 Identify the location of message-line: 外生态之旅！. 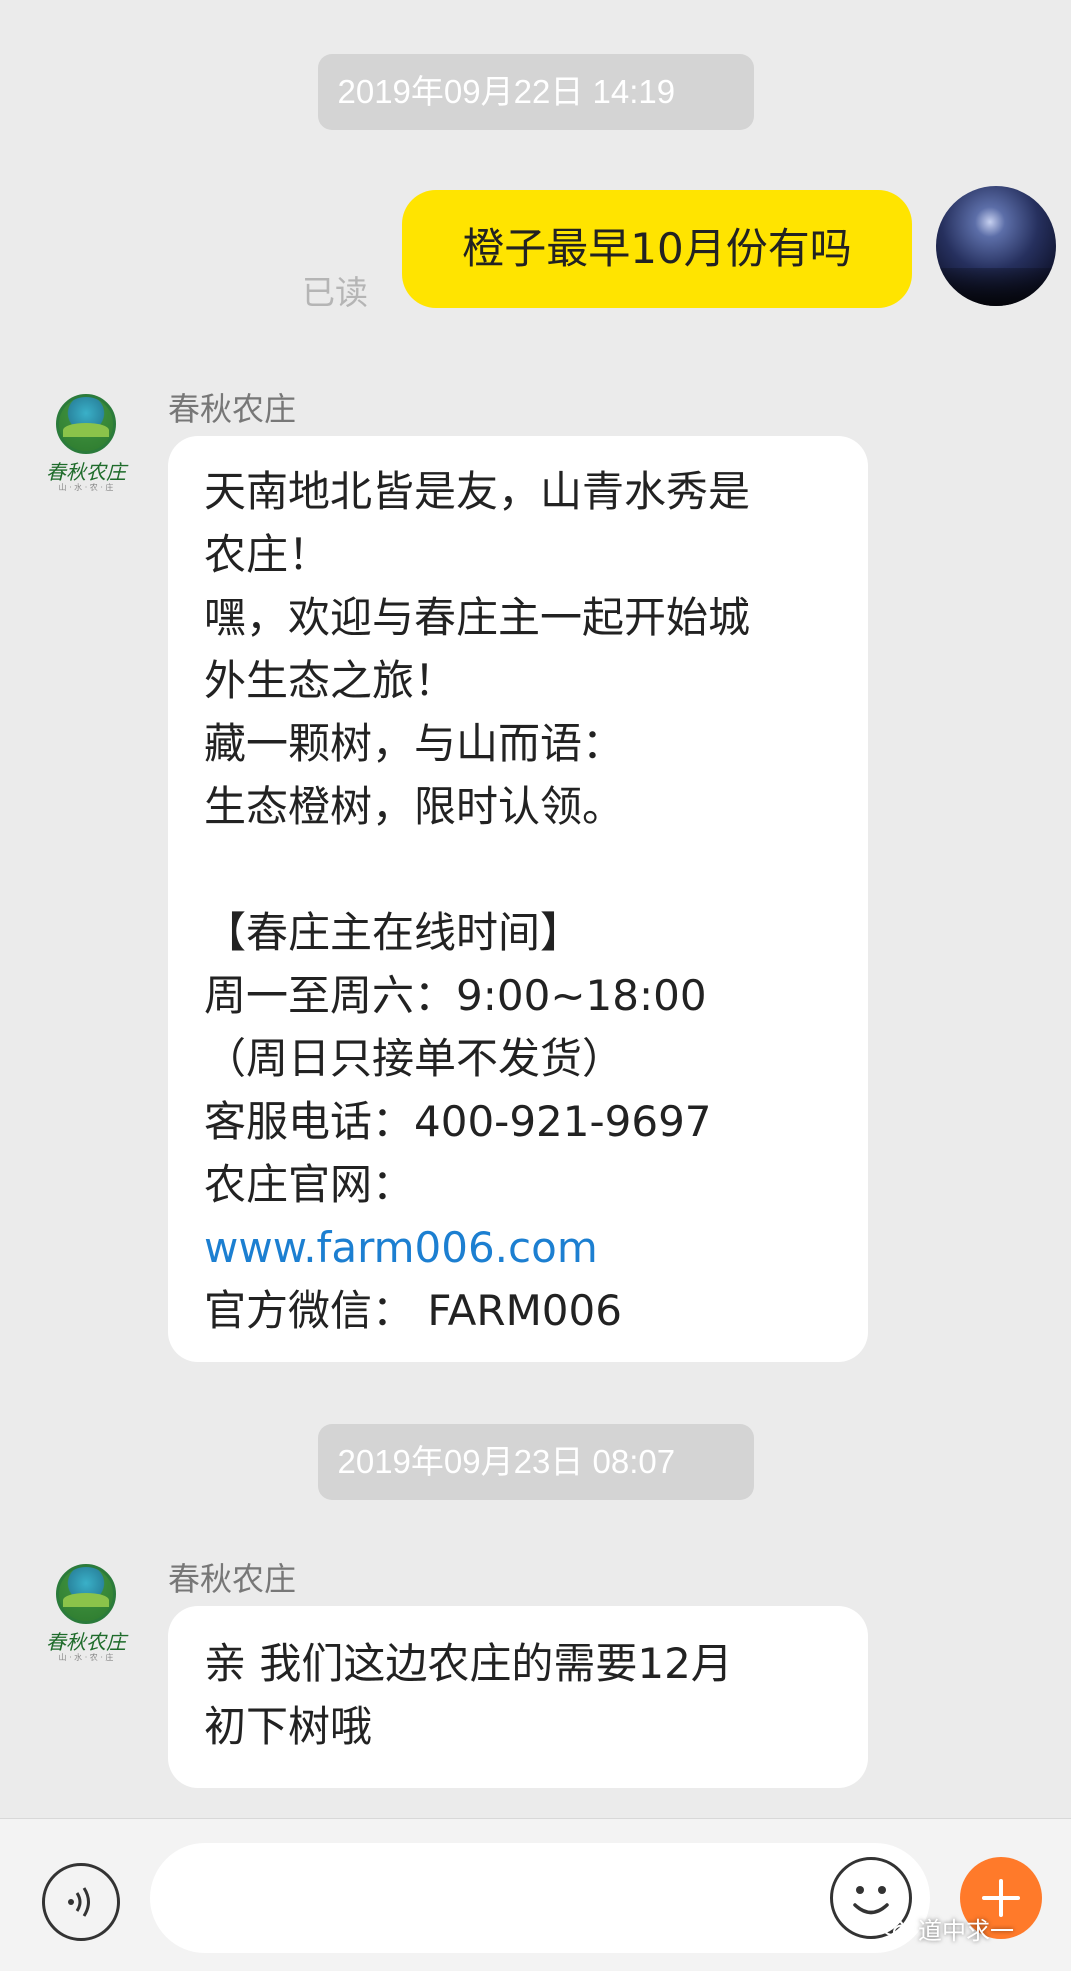
(330, 680).